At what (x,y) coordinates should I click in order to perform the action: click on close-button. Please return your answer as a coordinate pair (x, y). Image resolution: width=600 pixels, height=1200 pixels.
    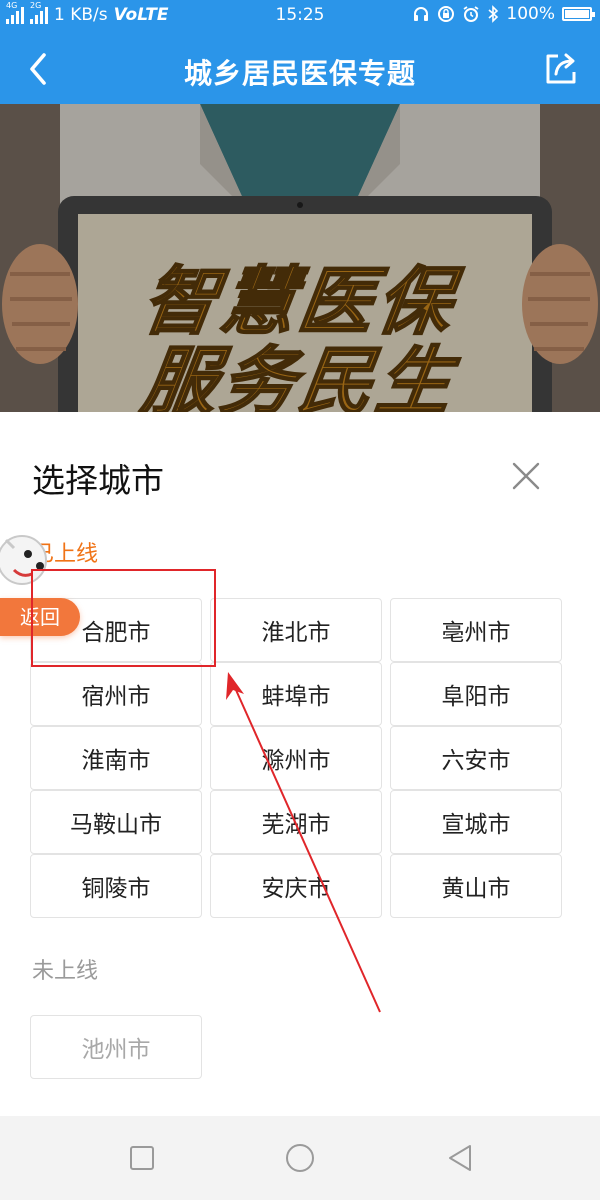
    Looking at the image, I should click on (526, 476).